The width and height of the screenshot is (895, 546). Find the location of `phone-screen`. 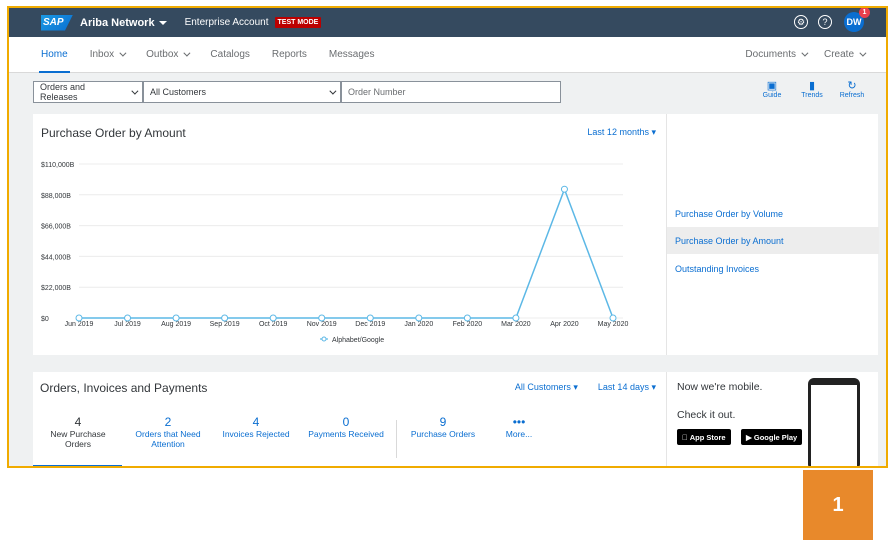

phone-screen is located at coordinates (834, 425).